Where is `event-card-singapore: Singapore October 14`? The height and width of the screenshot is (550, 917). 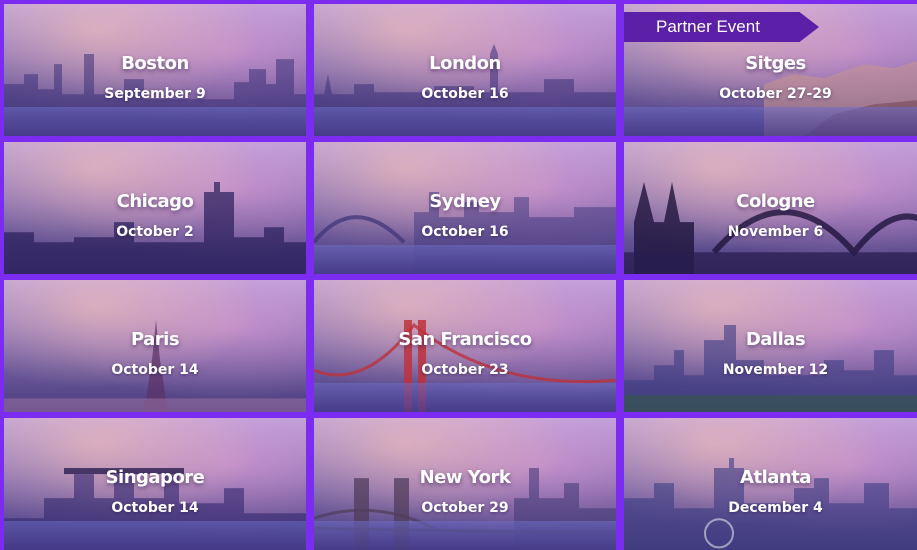 event-card-singapore: Singapore October 14 is located at coordinates (155, 484).